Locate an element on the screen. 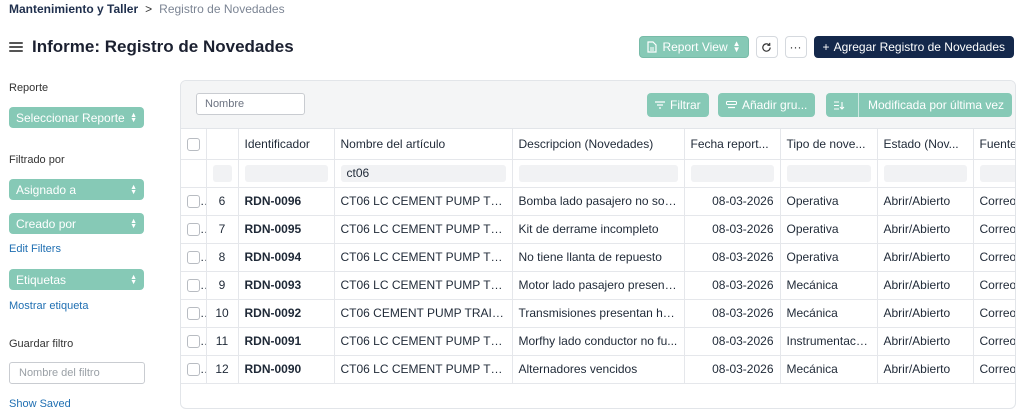 This screenshot has width=1024, height=409. breadcrumb-parent: Mantenimiento y Taller is located at coordinates (73, 9).